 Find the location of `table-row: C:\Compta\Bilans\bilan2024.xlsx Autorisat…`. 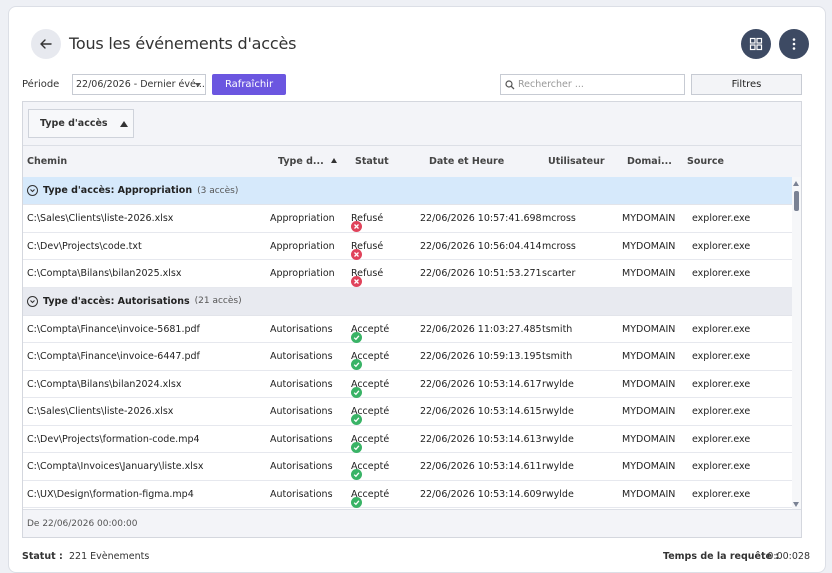

table-row: C:\Compta\Bilans\bilan2024.xlsx Autorisat… is located at coordinates (408, 384).